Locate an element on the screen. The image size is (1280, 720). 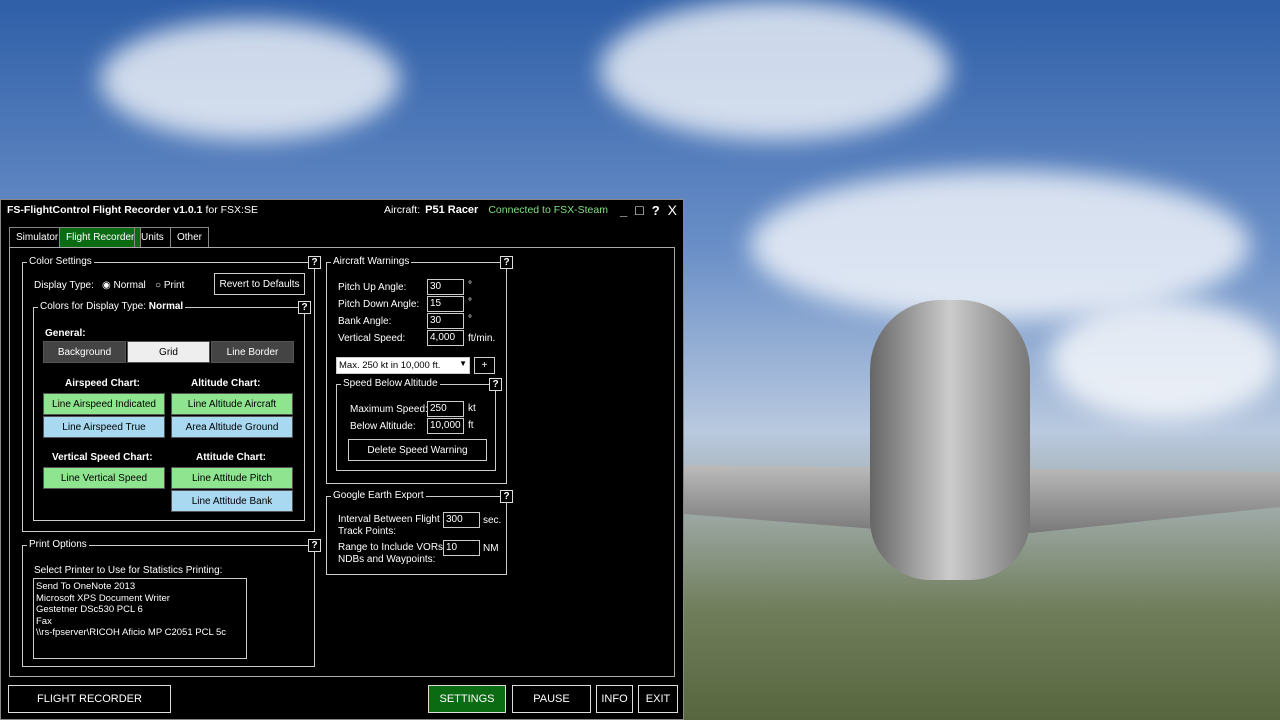
pitch-up-label: Pitch Up Angle: is located at coordinates (372, 287).